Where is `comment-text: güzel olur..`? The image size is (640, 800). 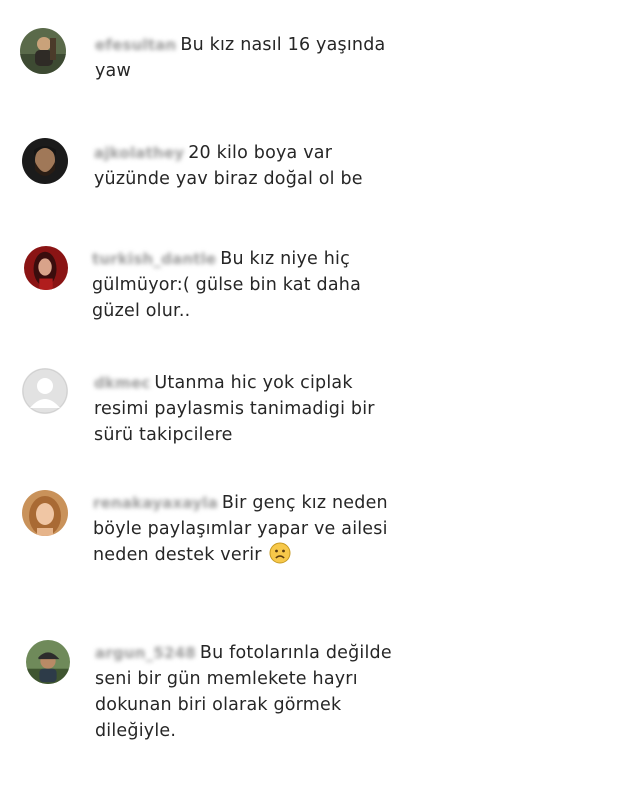
comment-text: güzel olur.. is located at coordinates (141, 311).